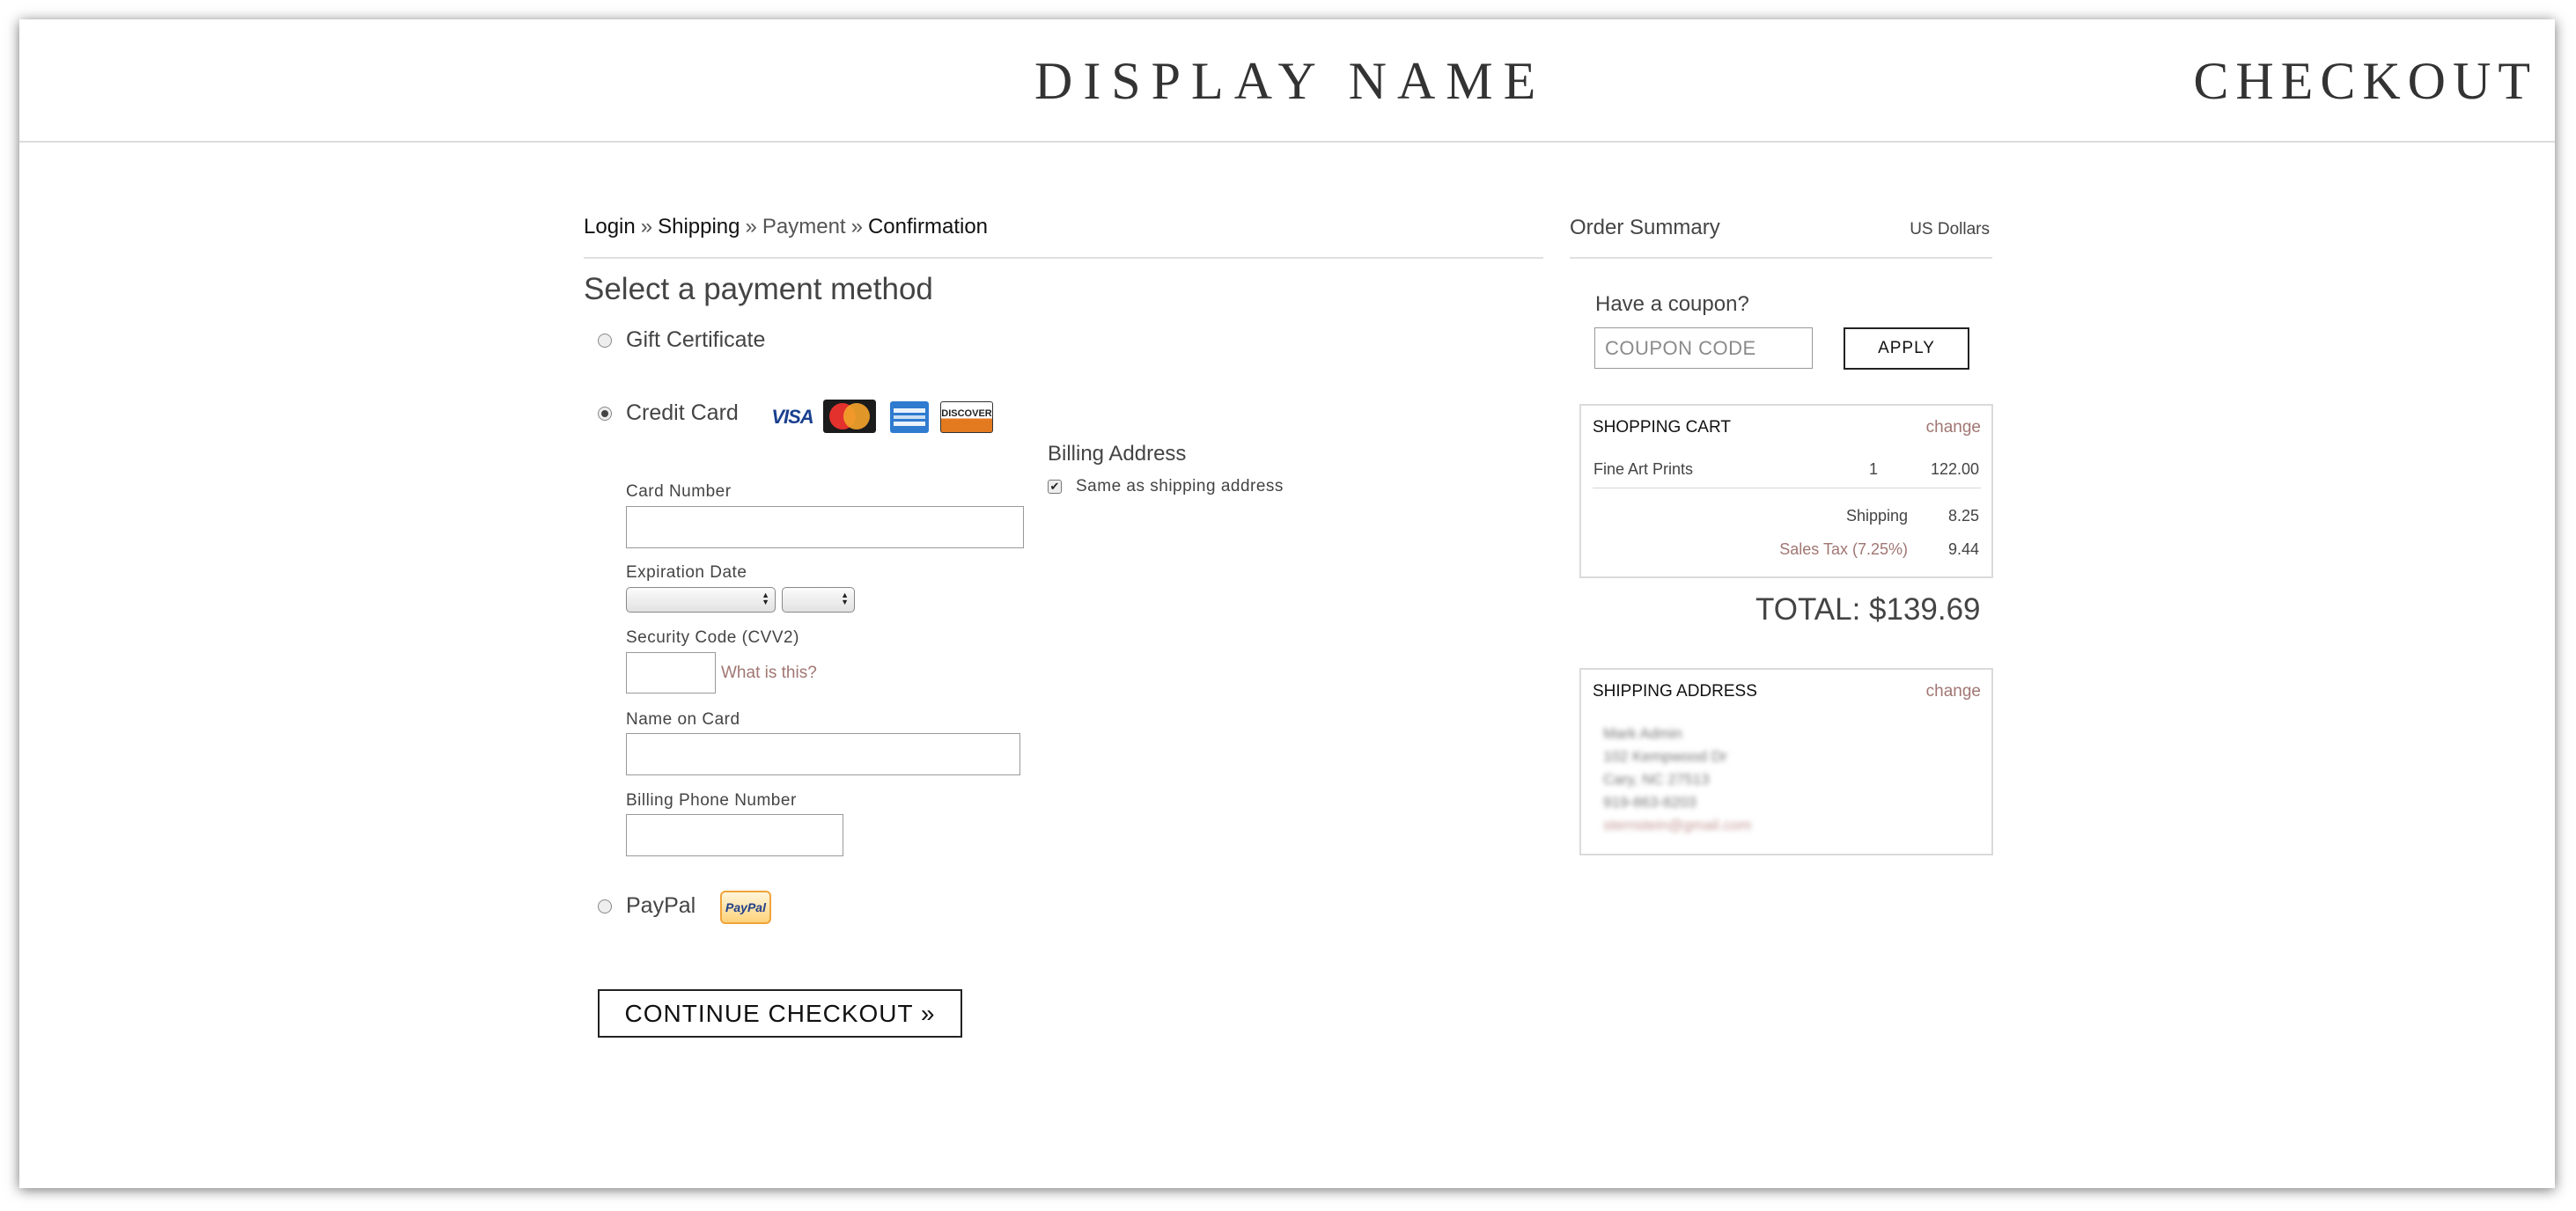  Describe the element at coordinates (713, 637) in the screenshot. I see `security-code-label: Security Code (CVV2)` at that location.